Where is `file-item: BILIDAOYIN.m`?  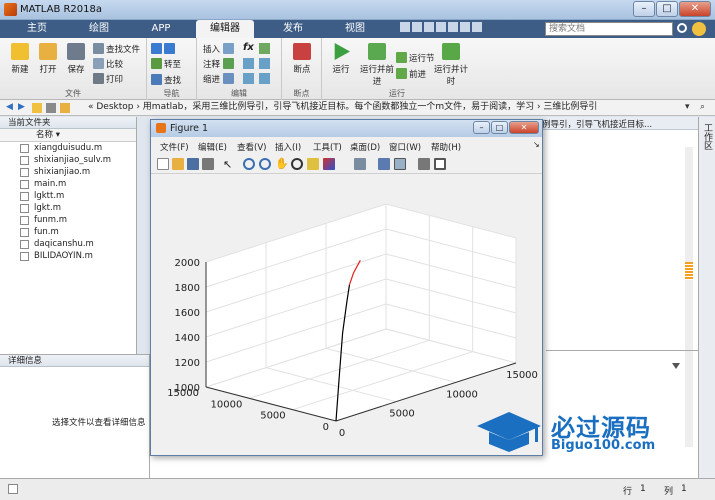 file-item: BILIDAOYIN.m is located at coordinates (68, 256).